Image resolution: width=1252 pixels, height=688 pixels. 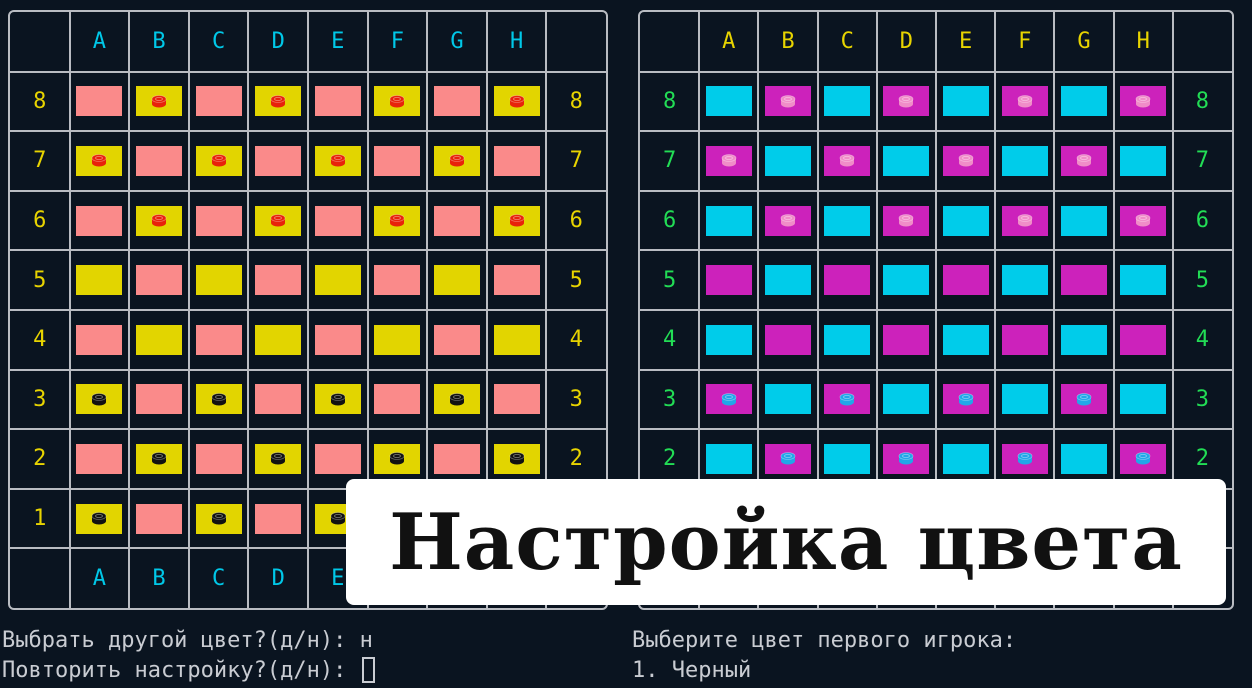 What do you see at coordinates (219, 161) in the screenshot?
I see `left-square-C7` at bounding box center [219, 161].